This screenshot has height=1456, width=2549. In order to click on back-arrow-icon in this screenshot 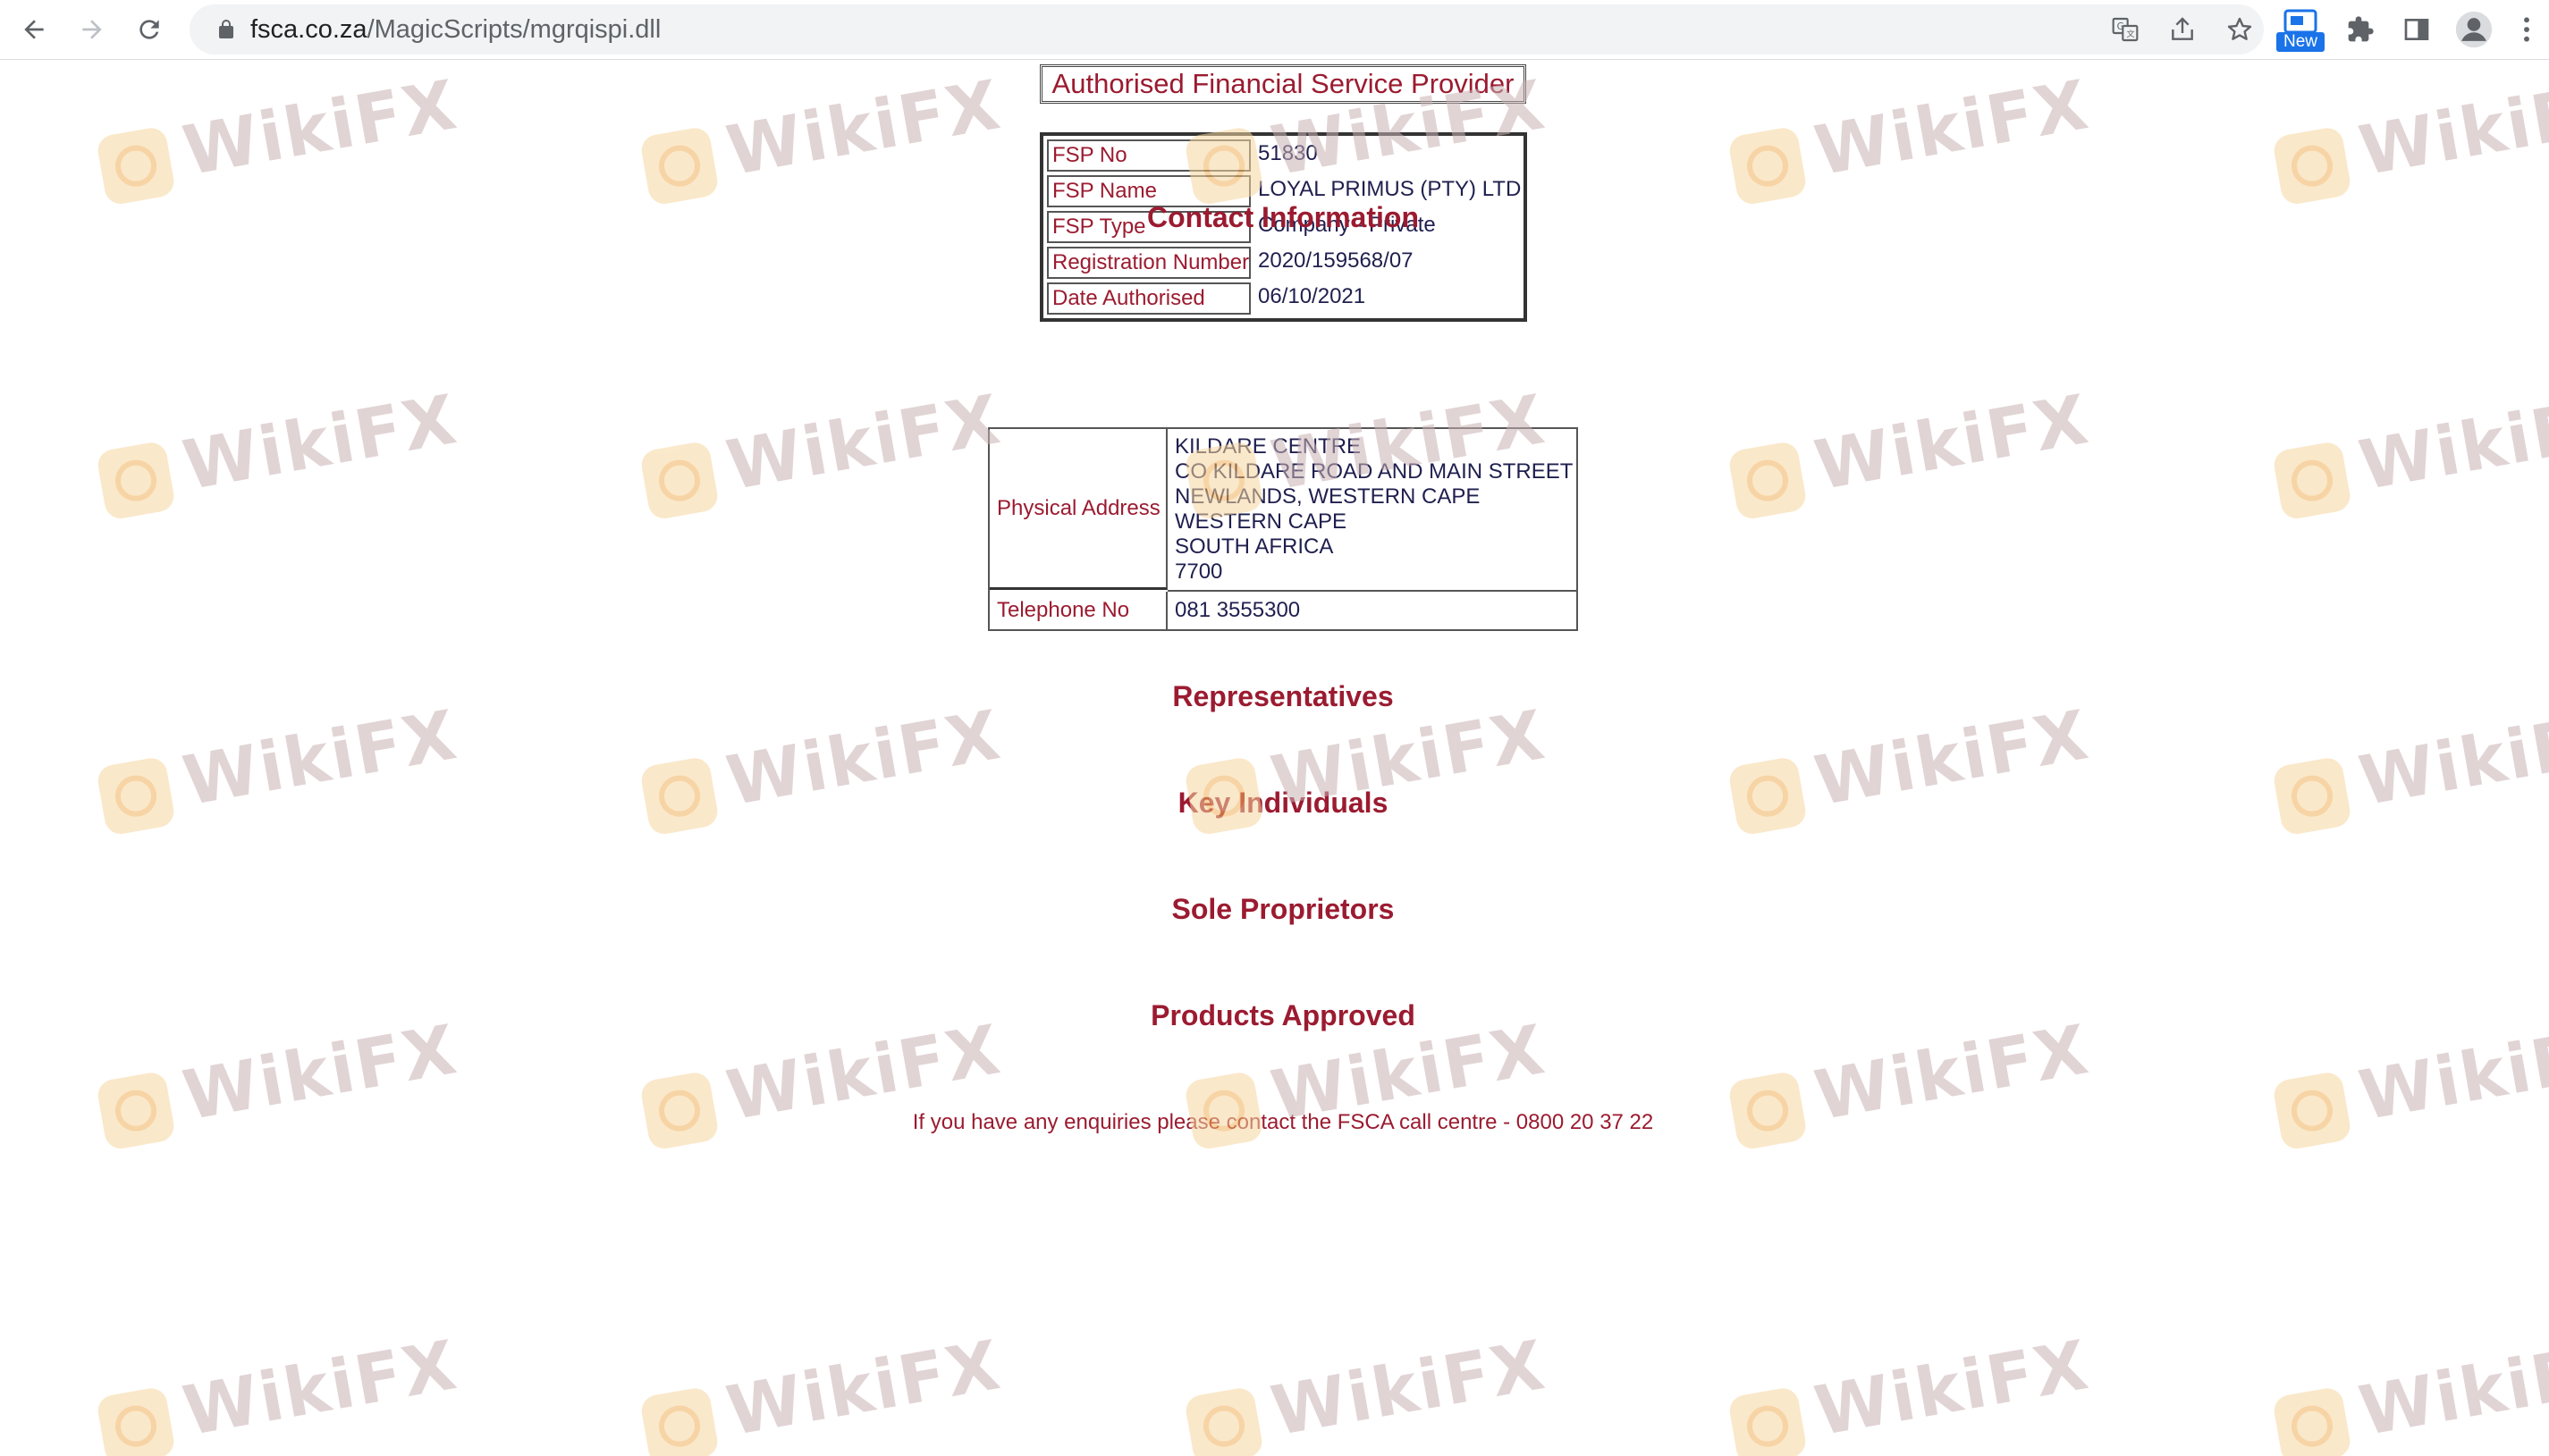, I will do `click(34, 30)`.